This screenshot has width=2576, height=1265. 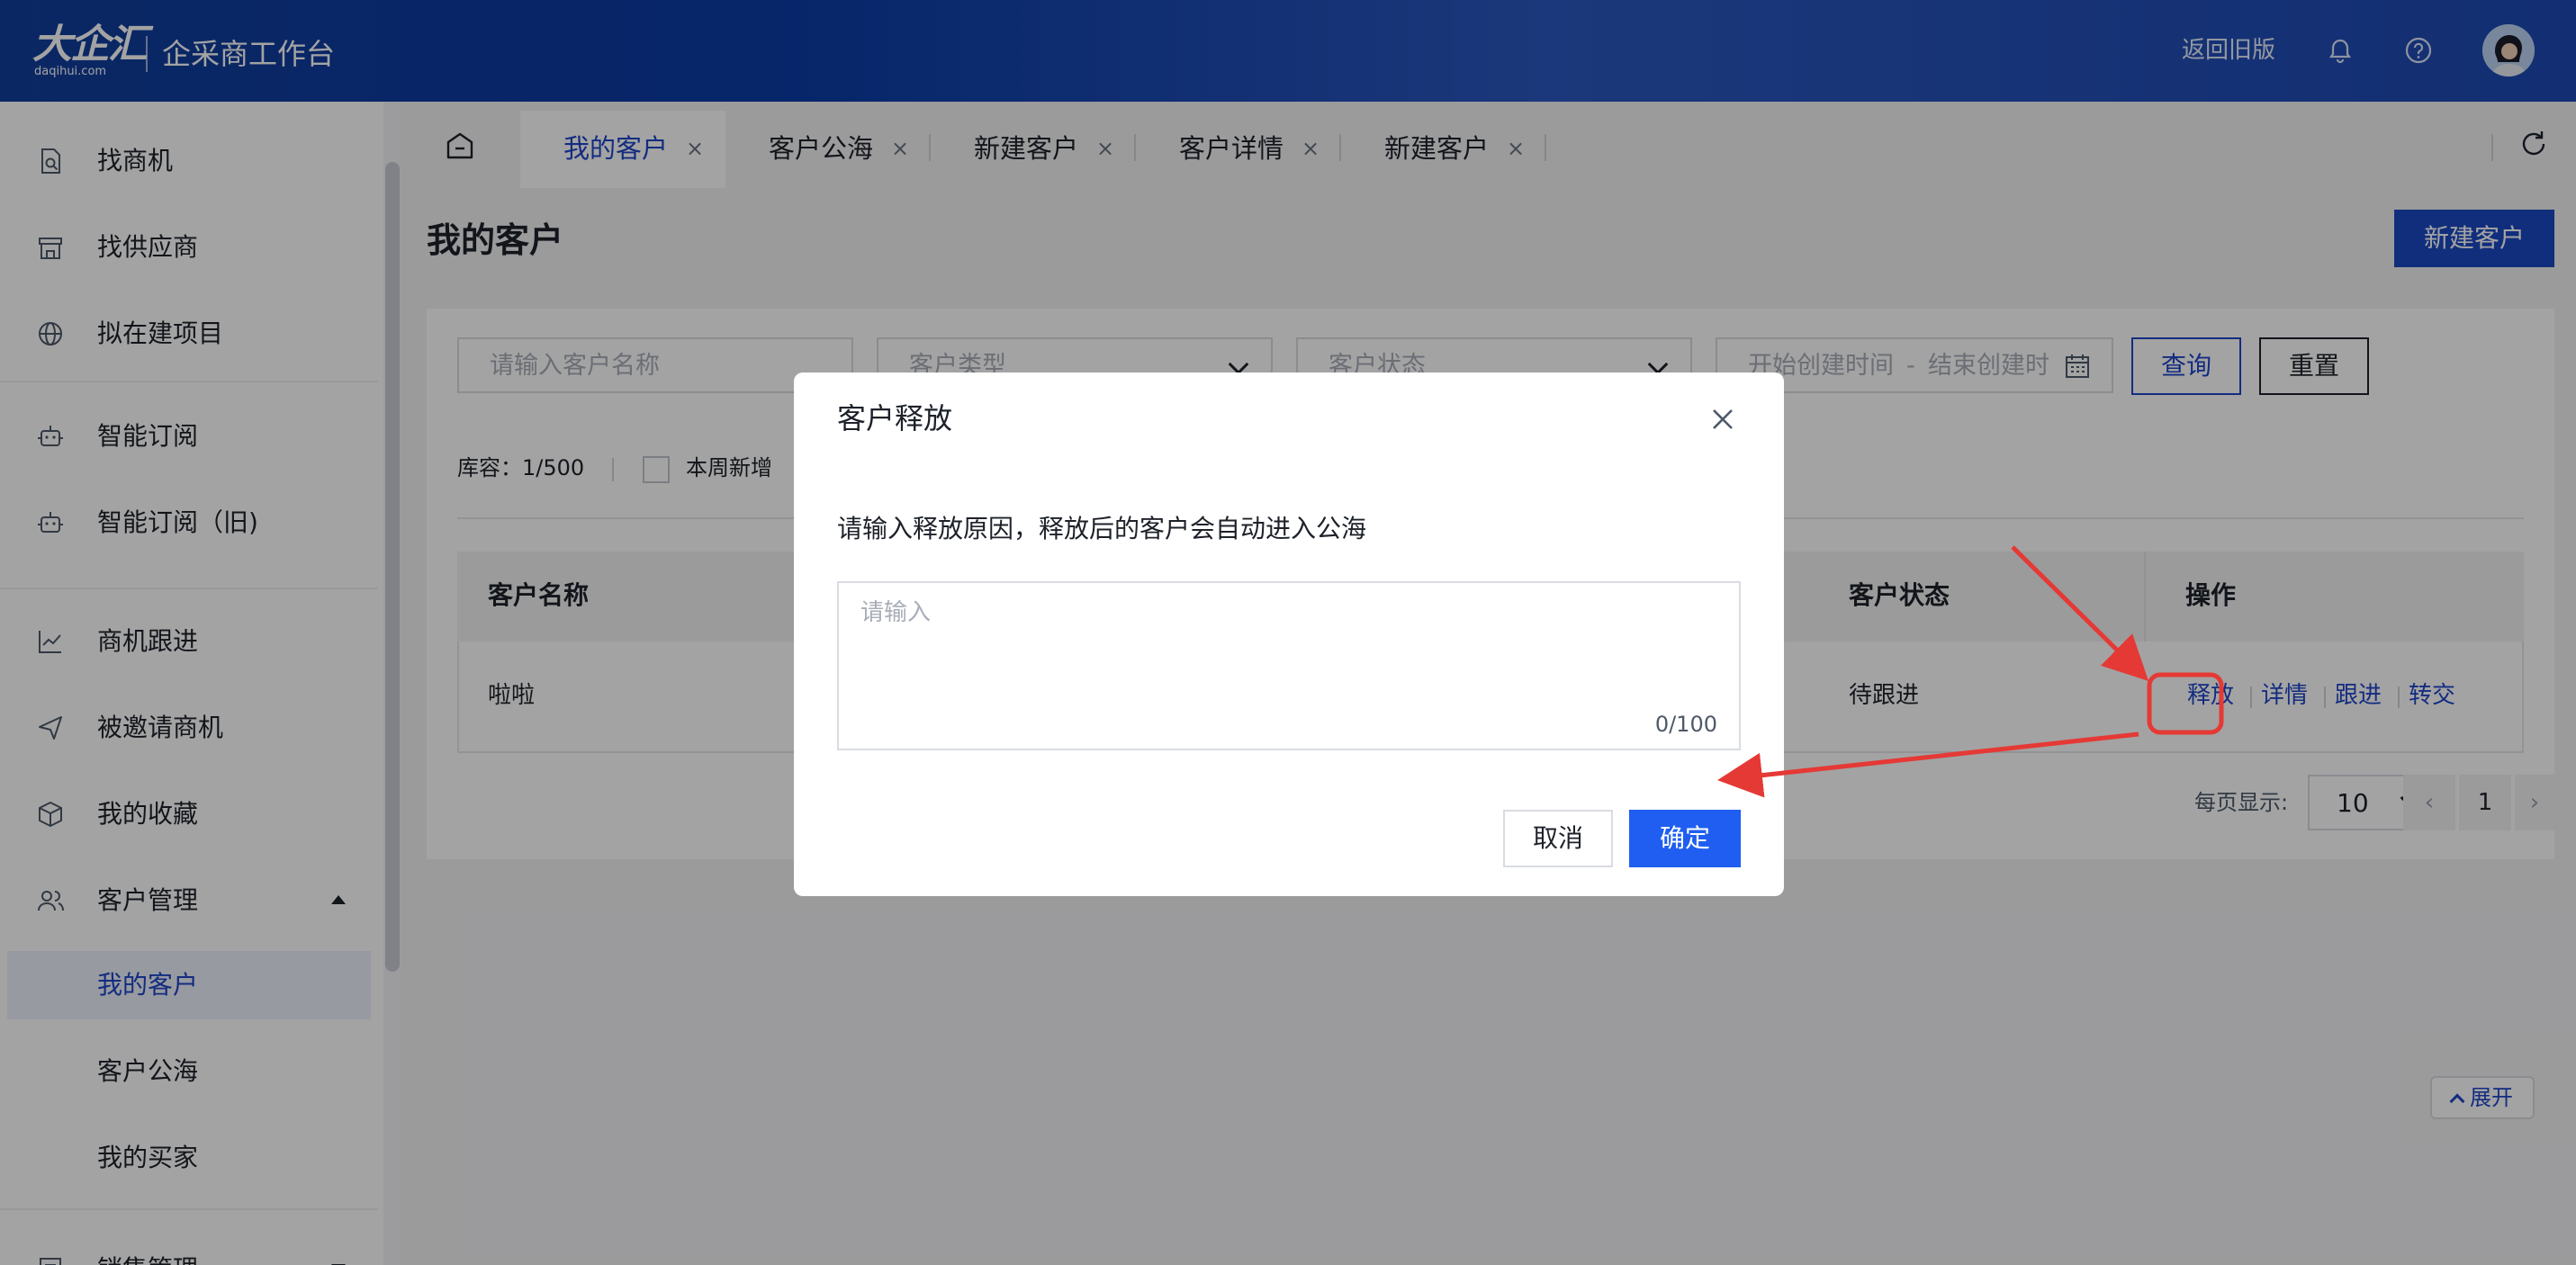 What do you see at coordinates (895, 418) in the screenshot?
I see `dialog-title: 客户释放` at bounding box center [895, 418].